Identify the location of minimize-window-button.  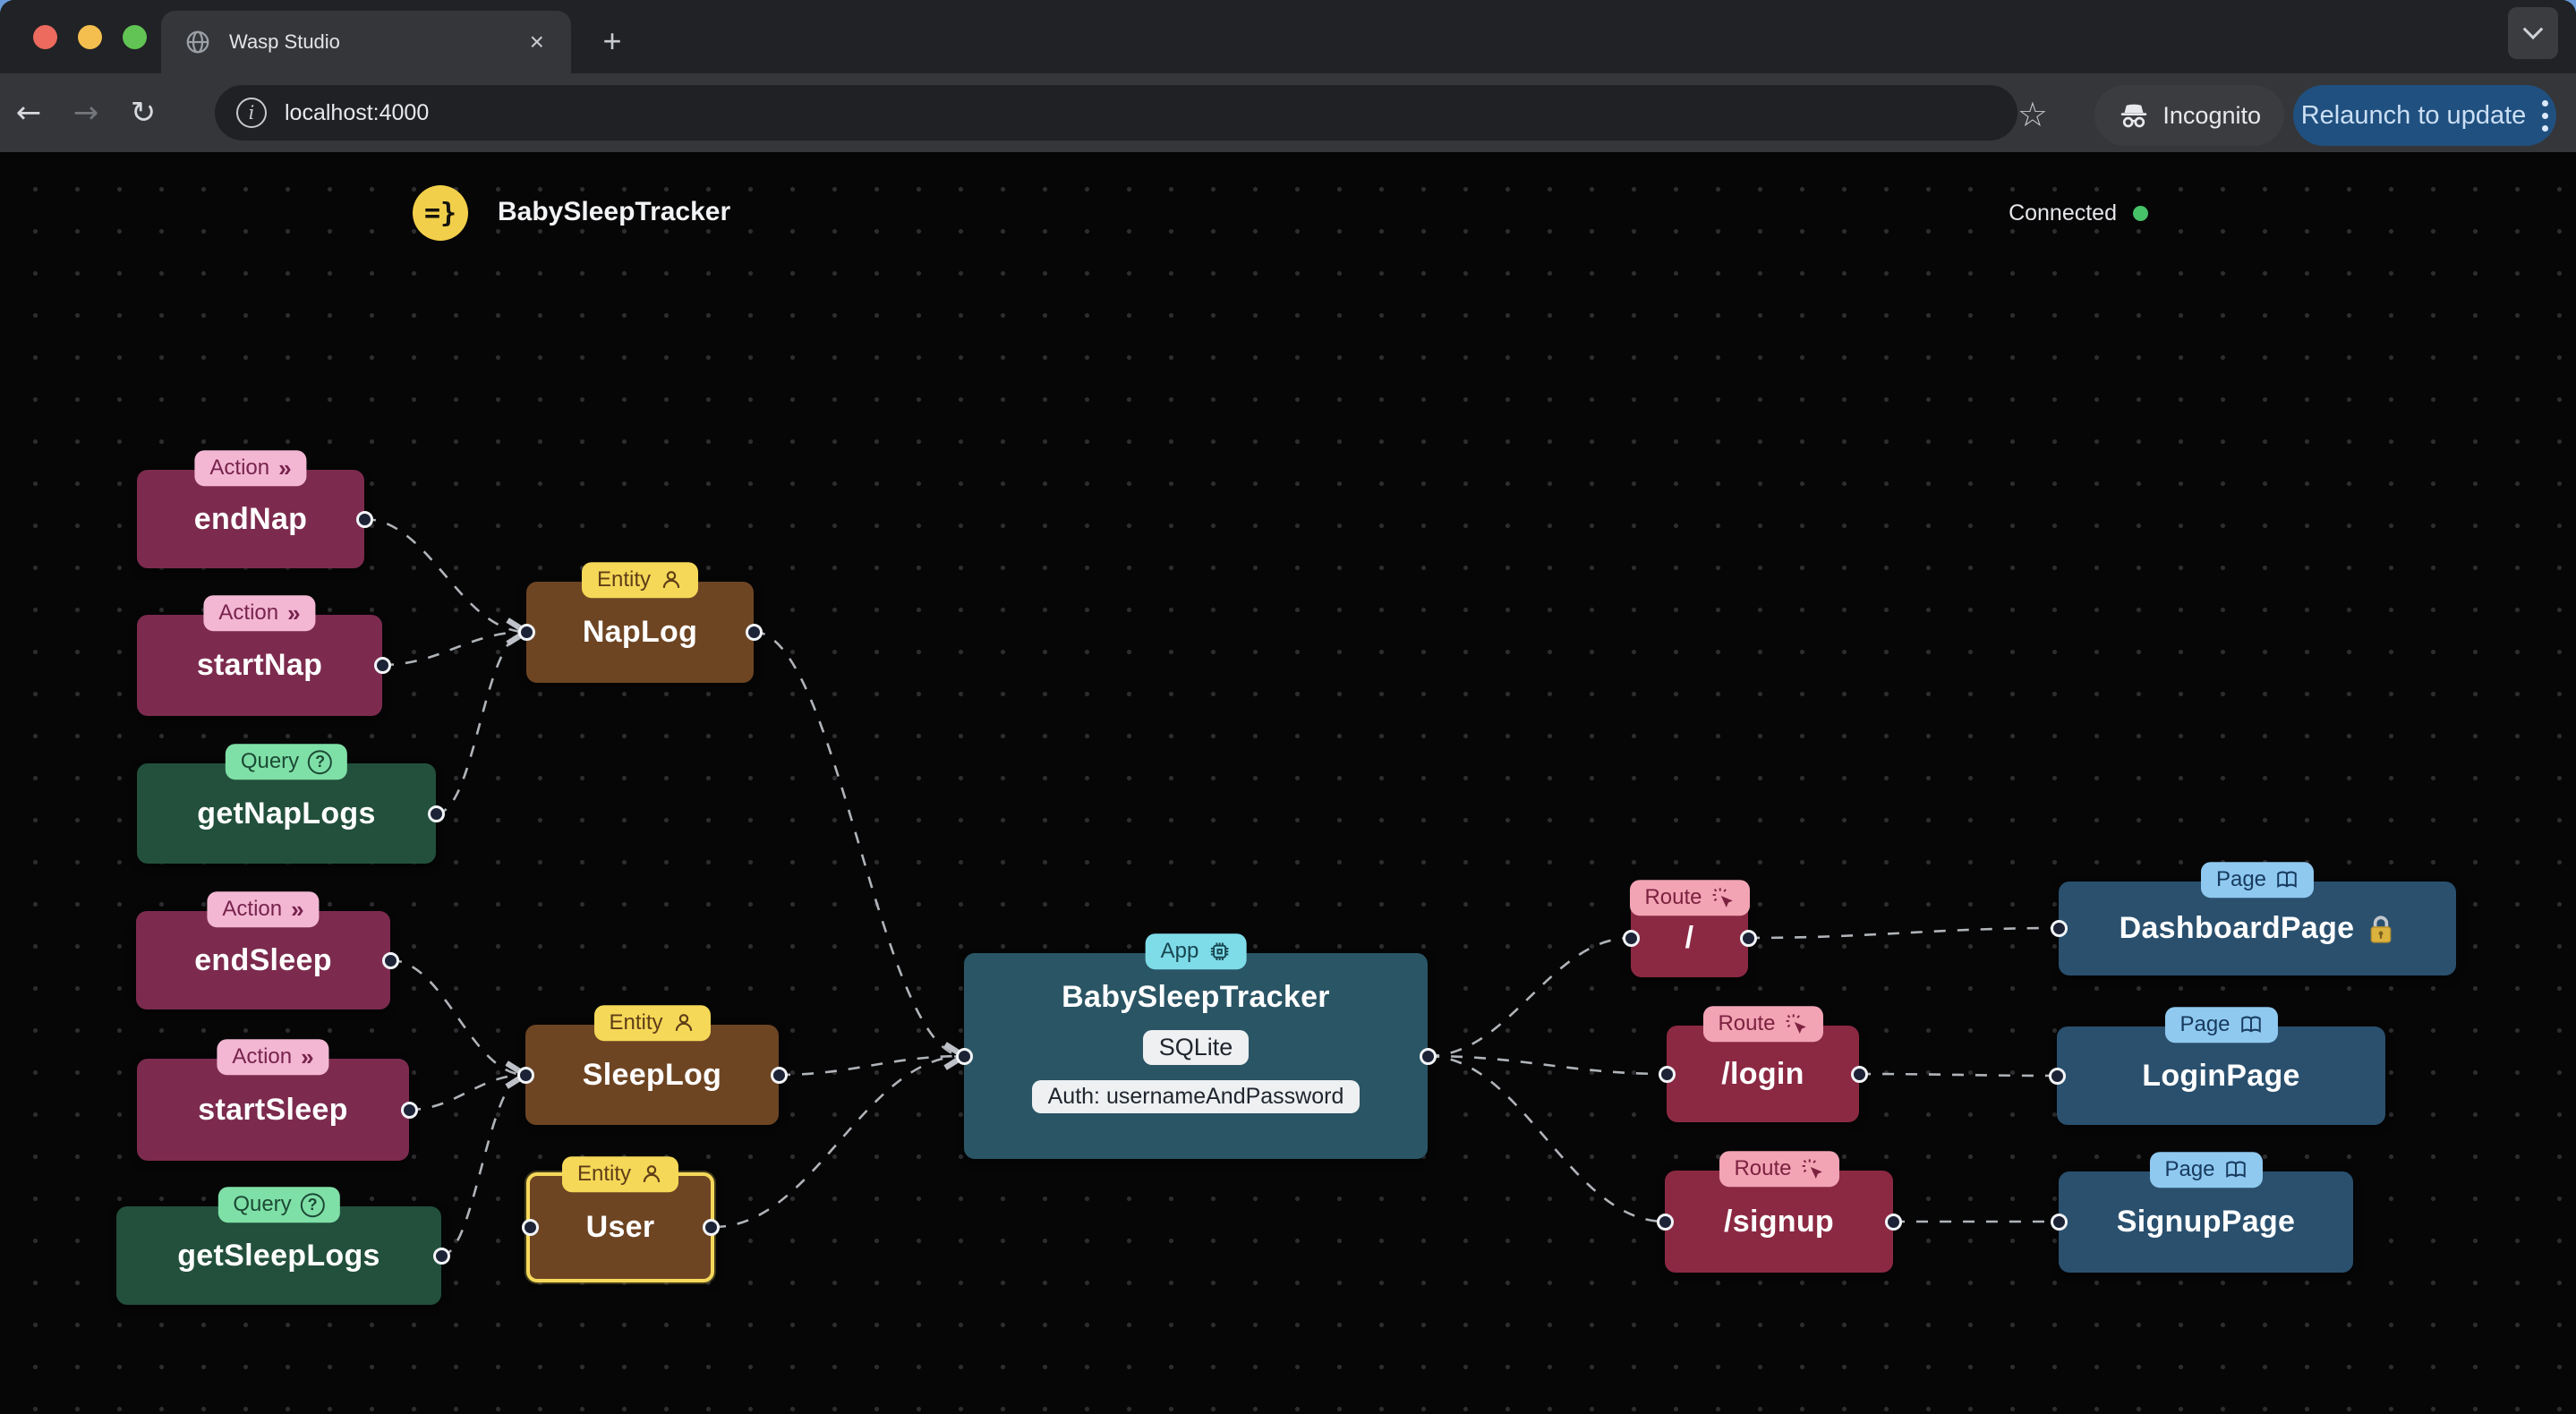
(90, 37).